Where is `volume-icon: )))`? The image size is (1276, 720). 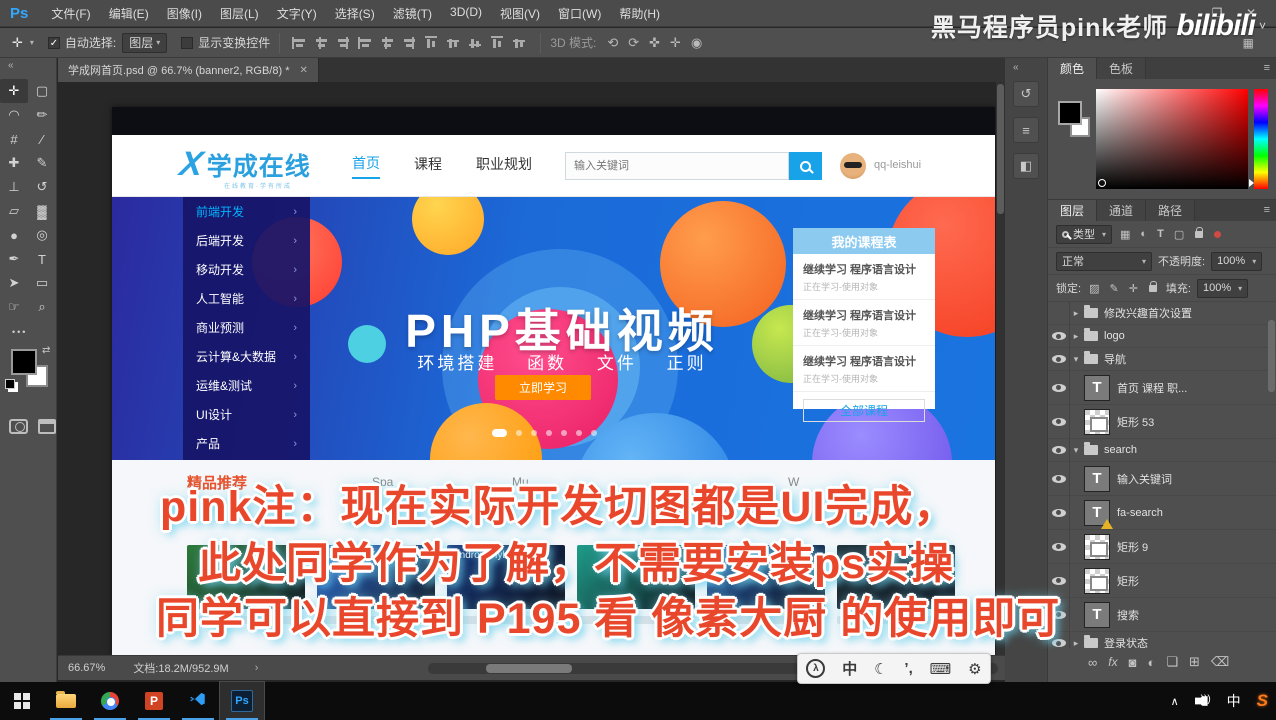 volume-icon: ))) is located at coordinates (1202, 701).